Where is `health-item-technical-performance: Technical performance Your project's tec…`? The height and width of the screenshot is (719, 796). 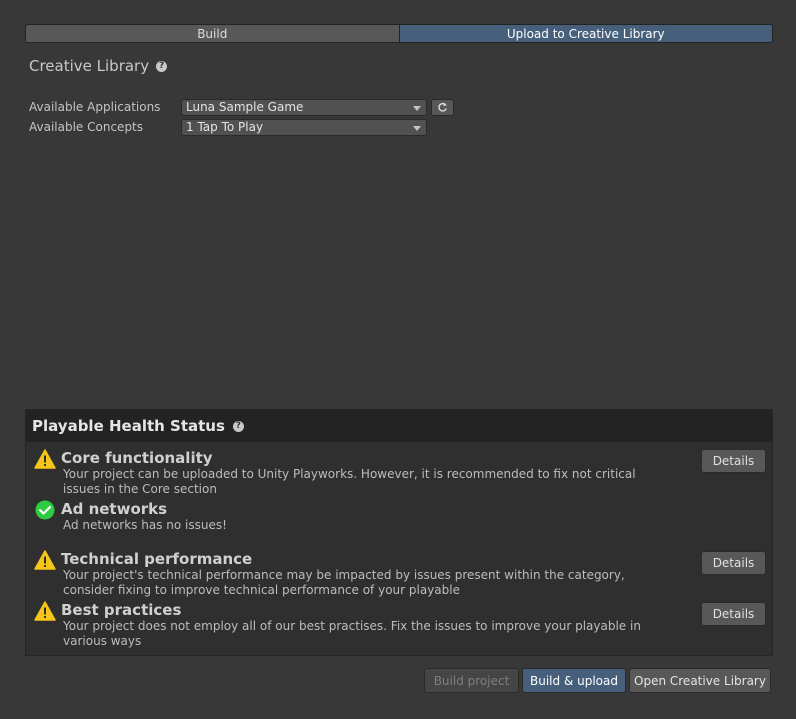
health-item-technical-performance: Technical performance Your project's tec… is located at coordinates (399, 576).